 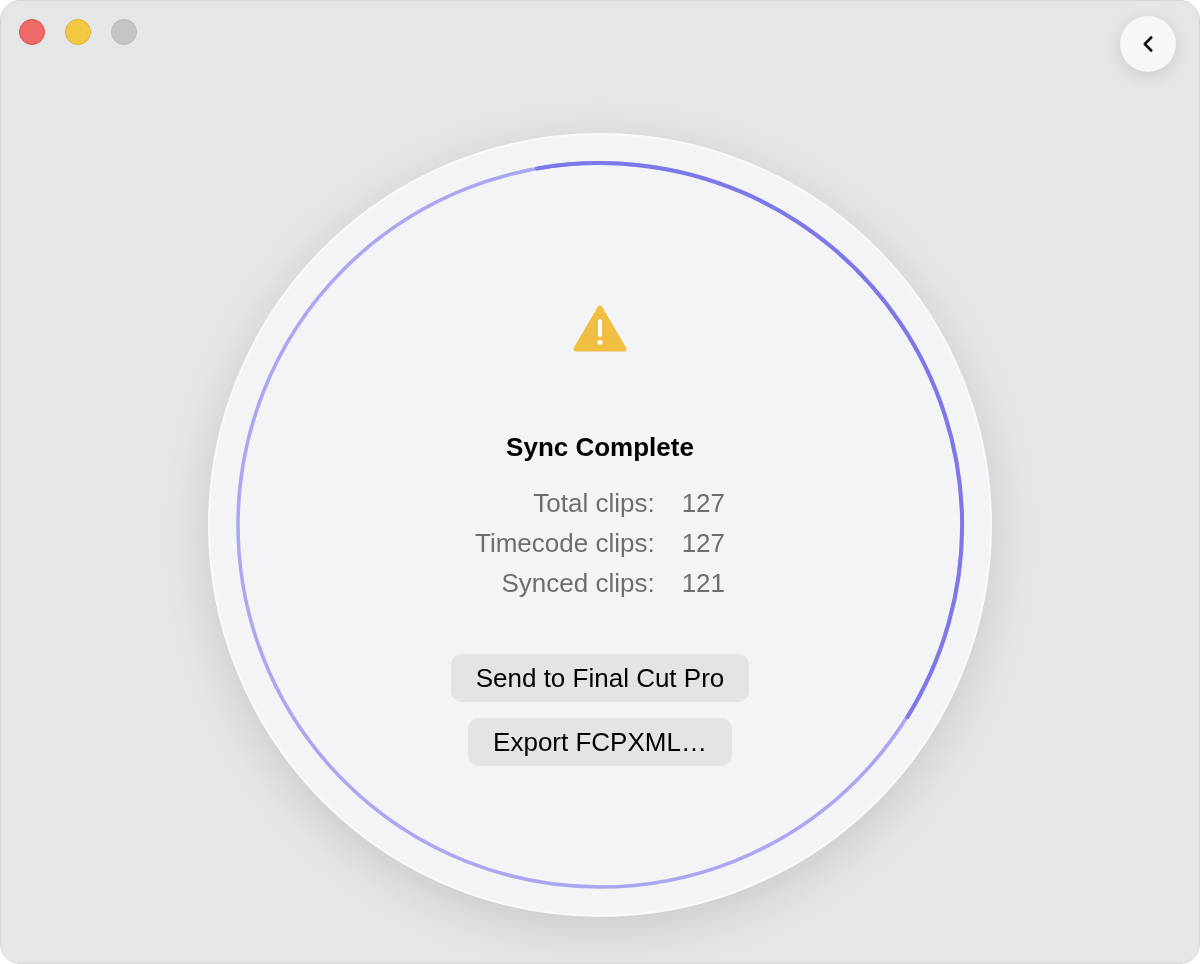 What do you see at coordinates (703, 583) in the screenshot?
I see `stat-value: 121` at bounding box center [703, 583].